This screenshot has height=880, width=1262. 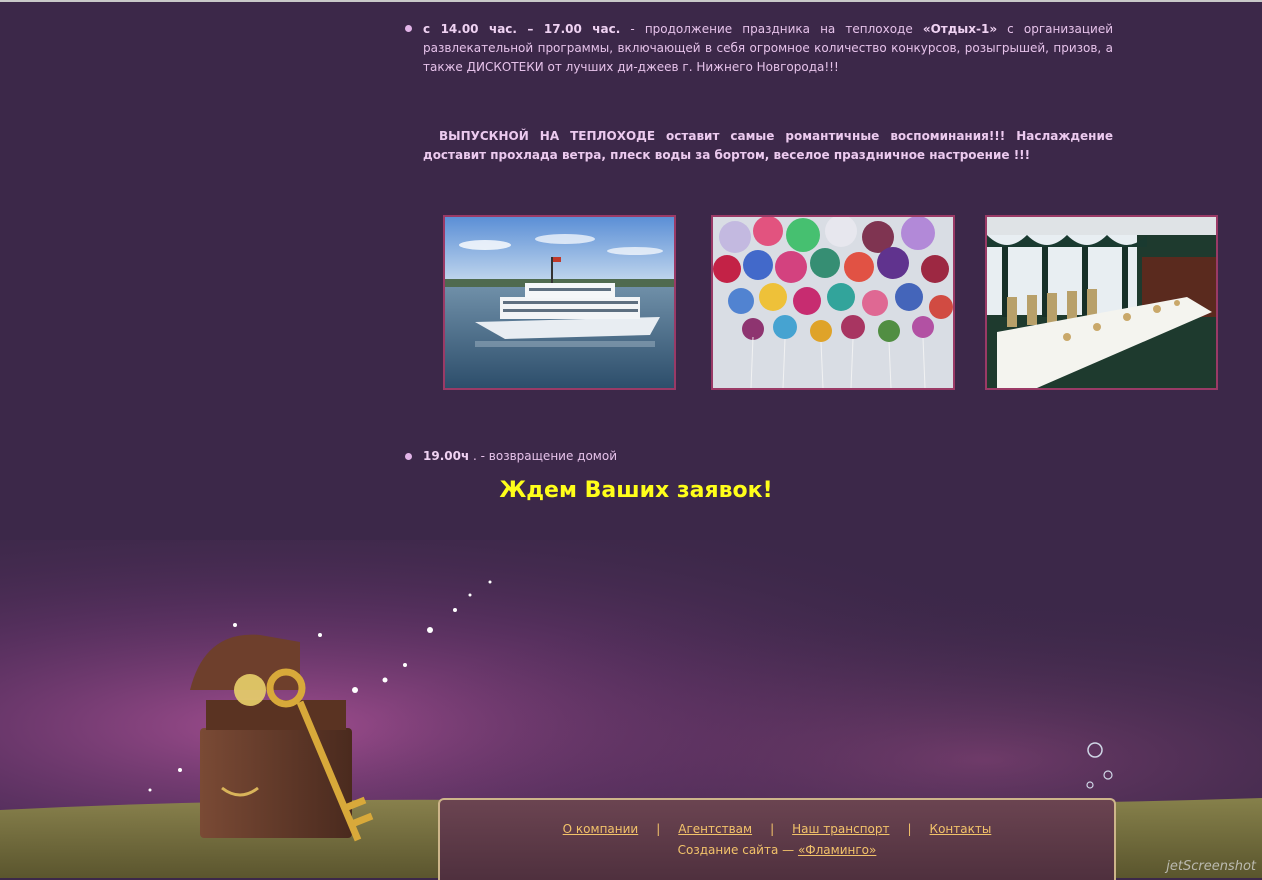 What do you see at coordinates (840, 829) in the screenshot?
I see `footer-link-transport: Наш транспорт` at bounding box center [840, 829].